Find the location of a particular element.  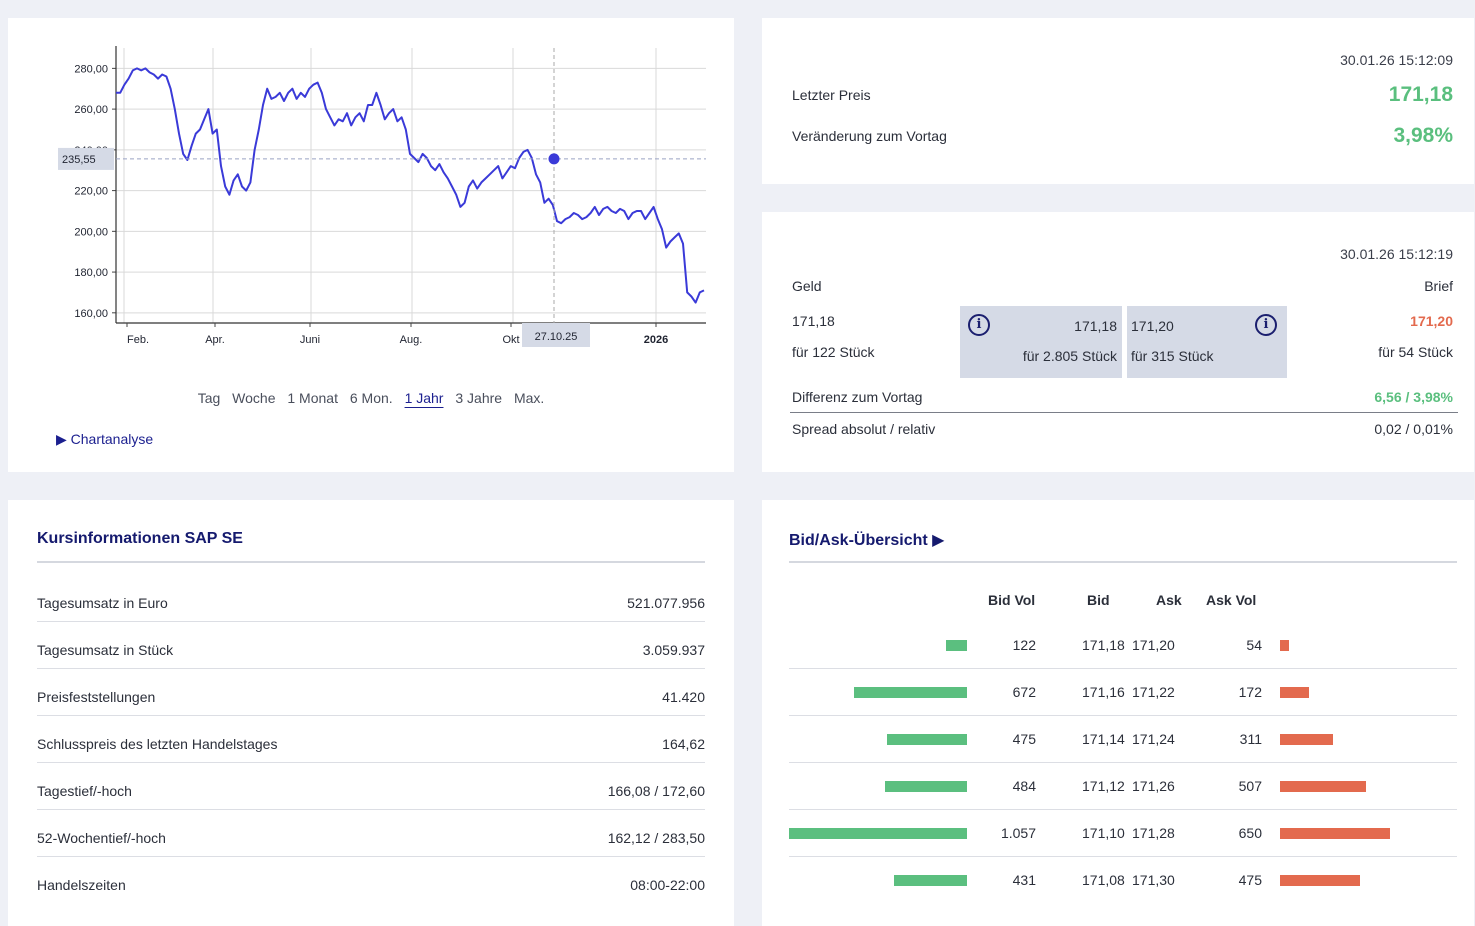

table-row: 52-Wochentief/-hoch 162,12 / 283,50 is located at coordinates (371, 833).